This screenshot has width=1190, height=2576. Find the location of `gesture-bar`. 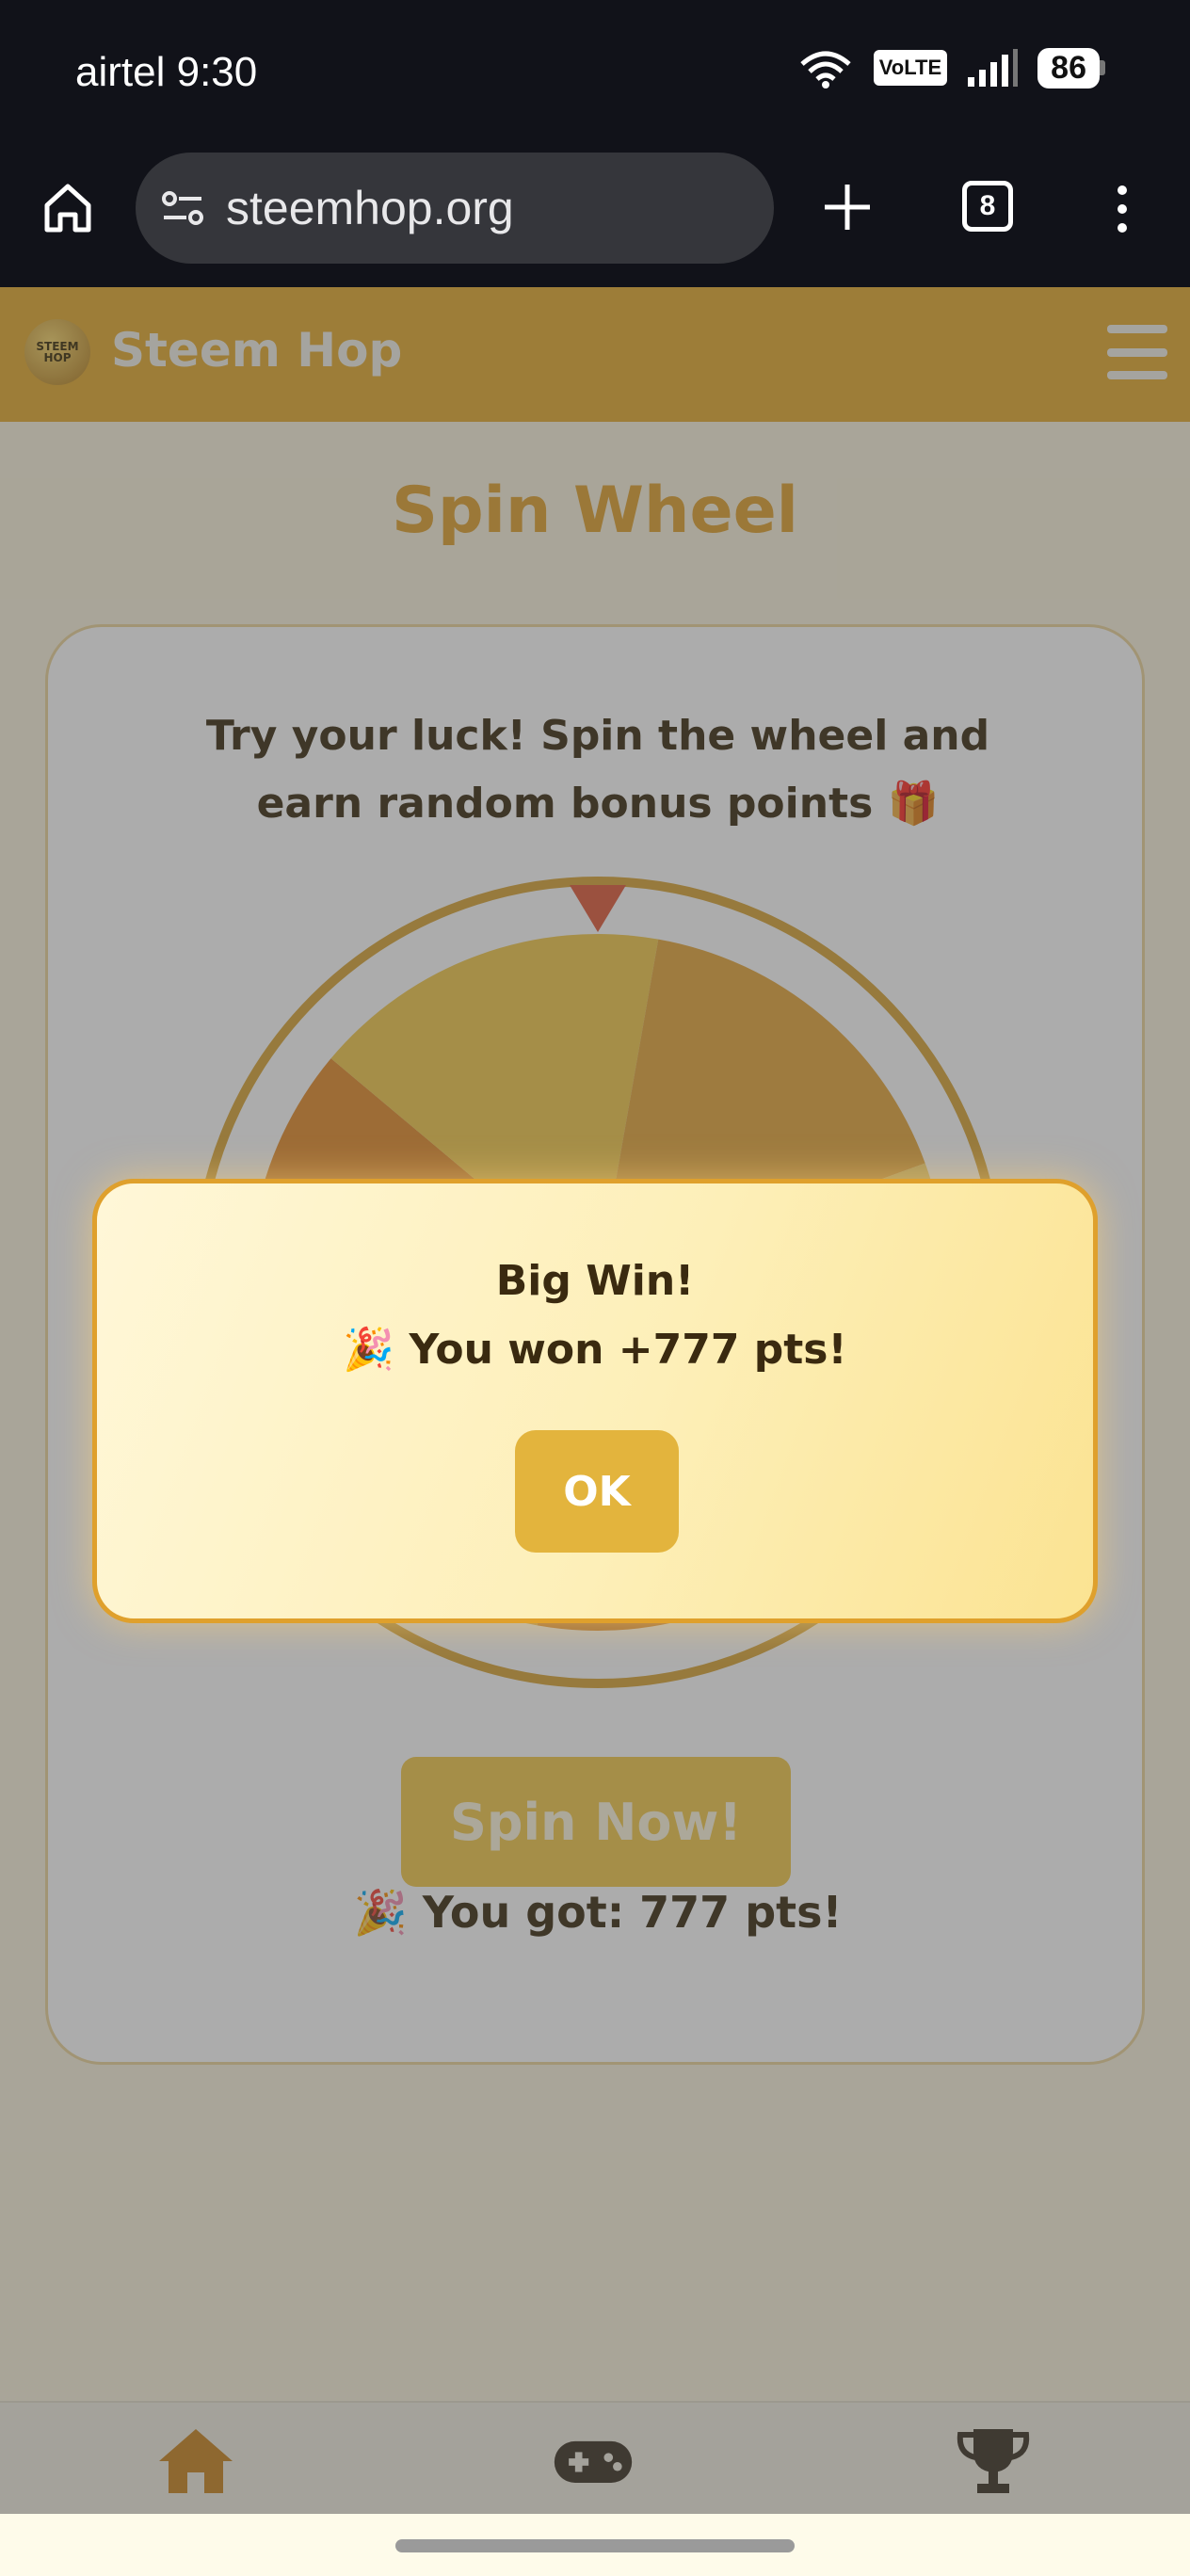

gesture-bar is located at coordinates (595, 2545).